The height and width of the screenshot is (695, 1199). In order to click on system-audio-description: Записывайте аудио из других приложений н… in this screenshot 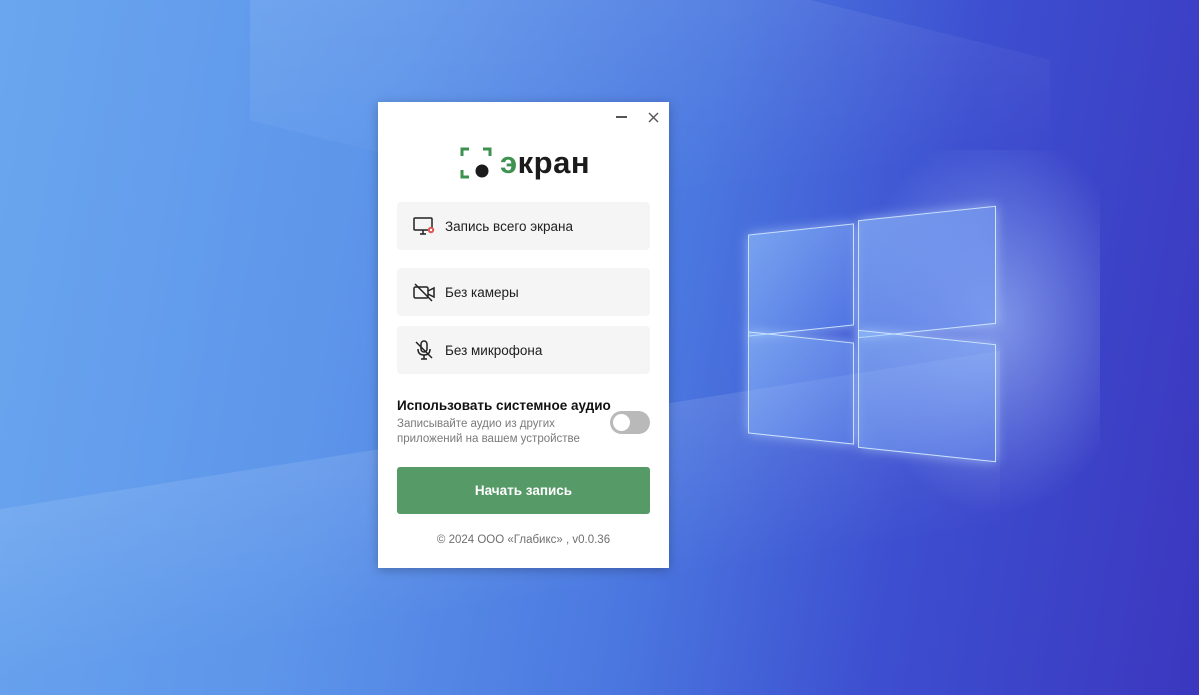, I will do `click(488, 431)`.